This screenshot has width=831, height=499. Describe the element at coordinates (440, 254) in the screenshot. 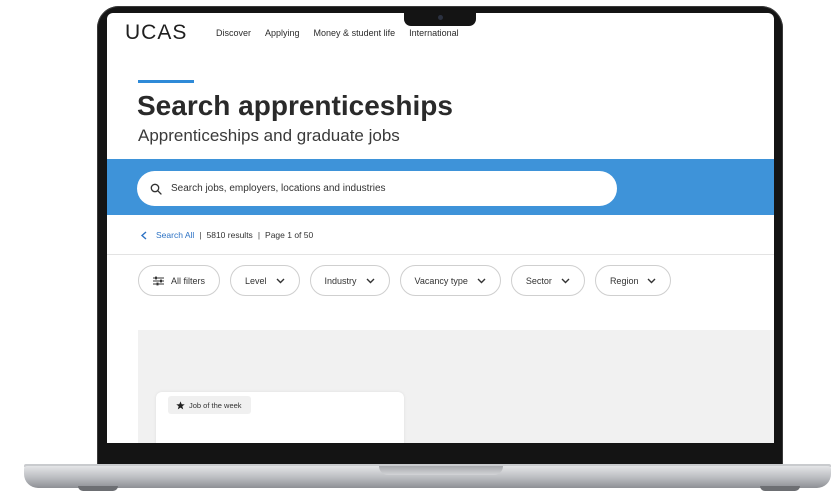

I see `divider` at that location.